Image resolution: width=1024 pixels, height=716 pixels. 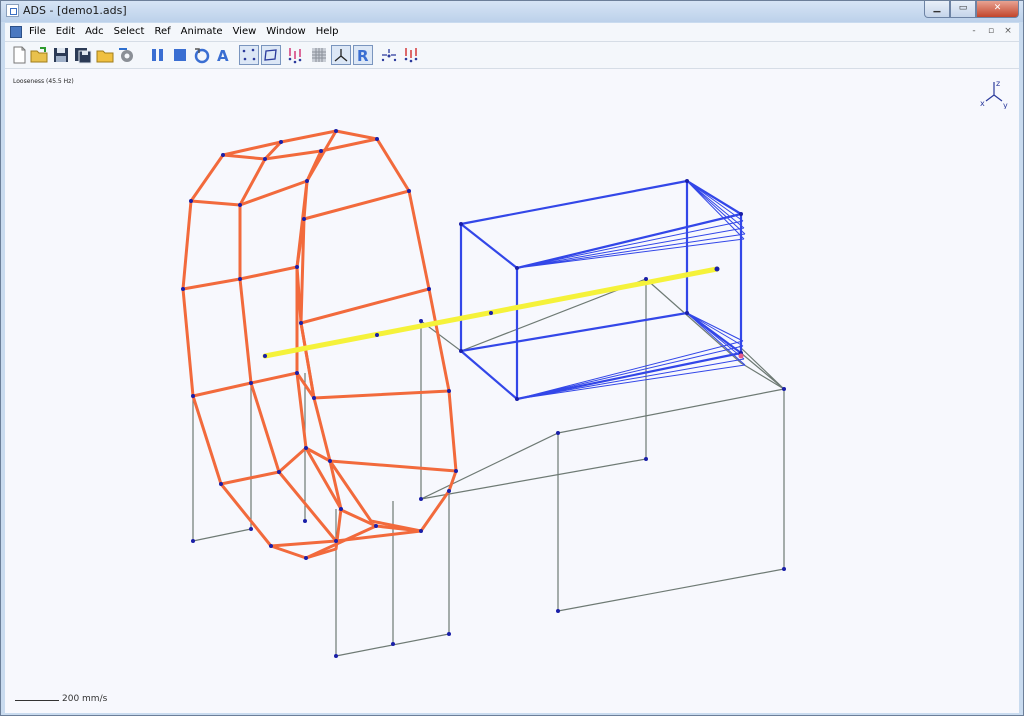 I want to click on scale-bar, so click(x=37, y=700).